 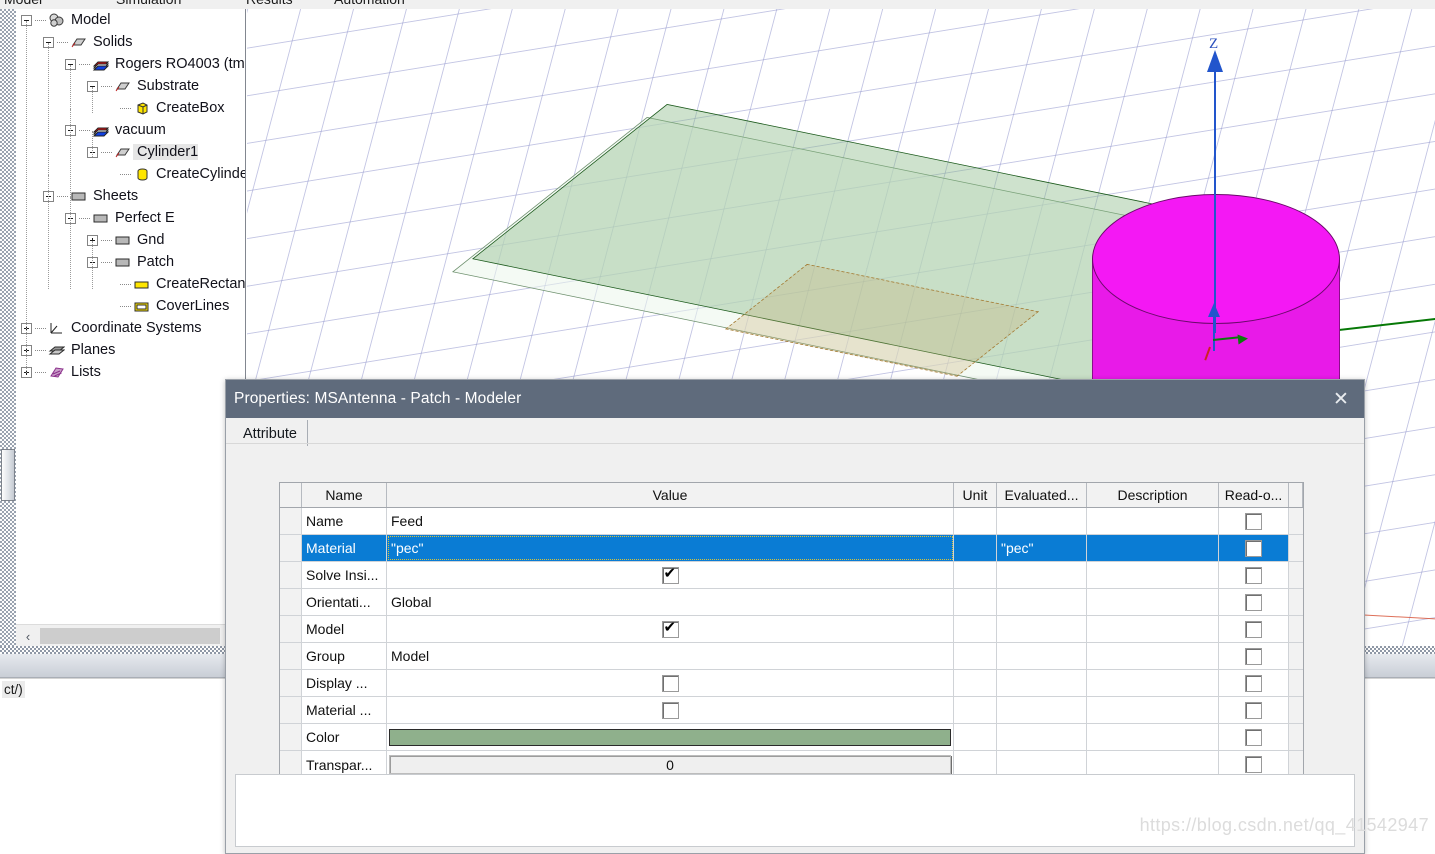 I want to click on transparency-slider: 0, so click(x=670, y=764).